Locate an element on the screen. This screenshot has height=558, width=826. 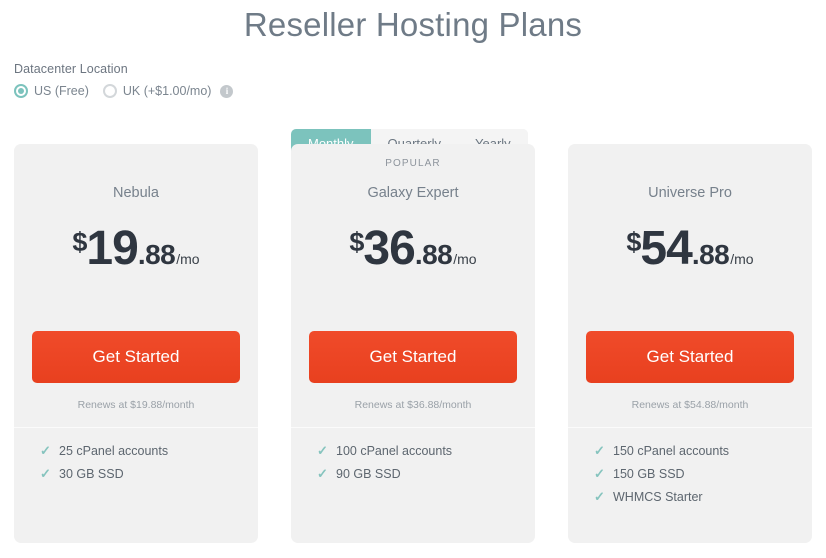
list-item: ✓ 150 cPanel accounts is located at coordinates (703, 451).